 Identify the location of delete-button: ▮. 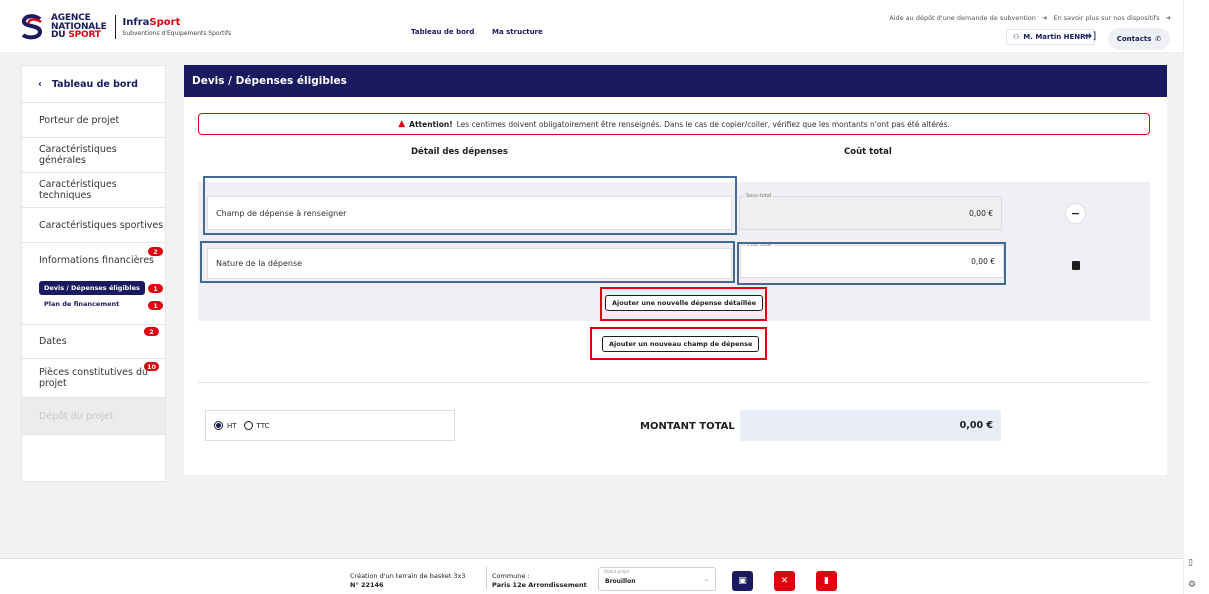
(826, 581).